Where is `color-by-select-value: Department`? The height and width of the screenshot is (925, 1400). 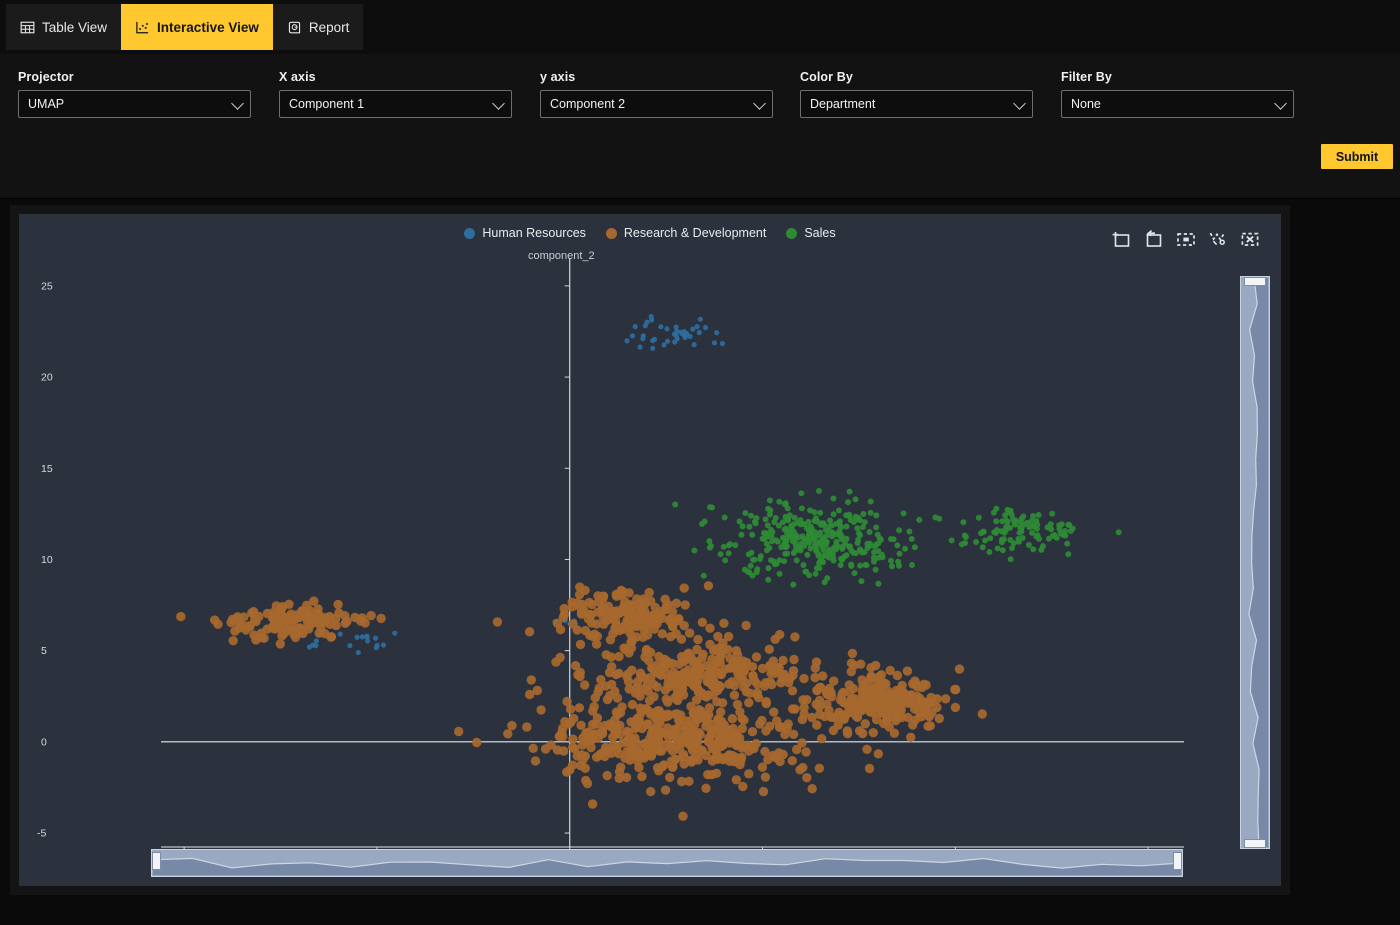
color-by-select-value: Department is located at coordinates (843, 104).